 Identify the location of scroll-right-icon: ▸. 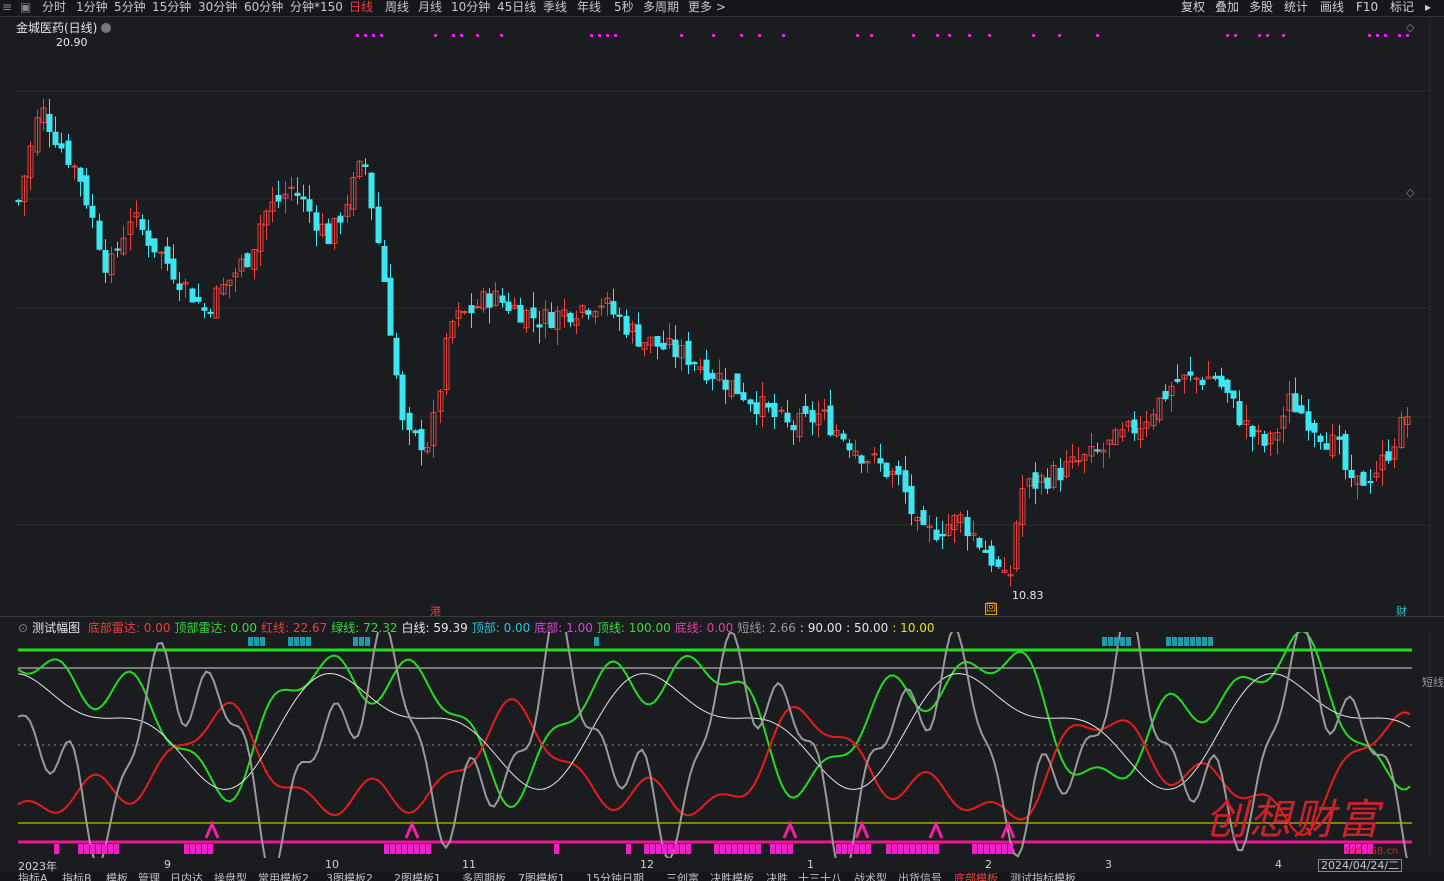
(1428, 7).